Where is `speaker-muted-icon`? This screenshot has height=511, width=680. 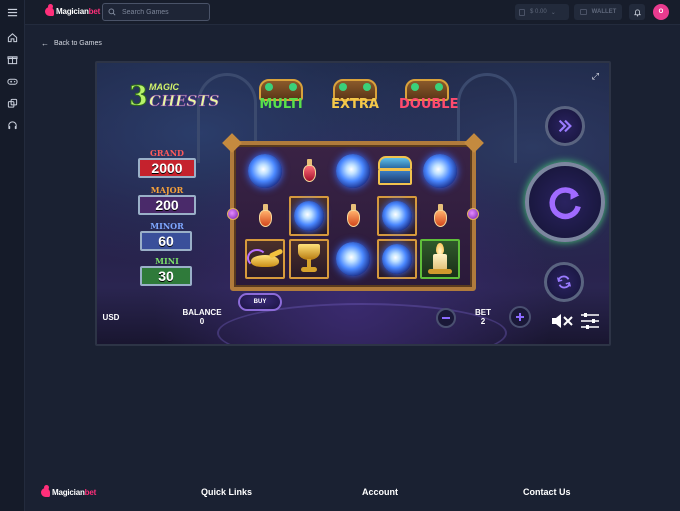 speaker-muted-icon is located at coordinates (562, 321).